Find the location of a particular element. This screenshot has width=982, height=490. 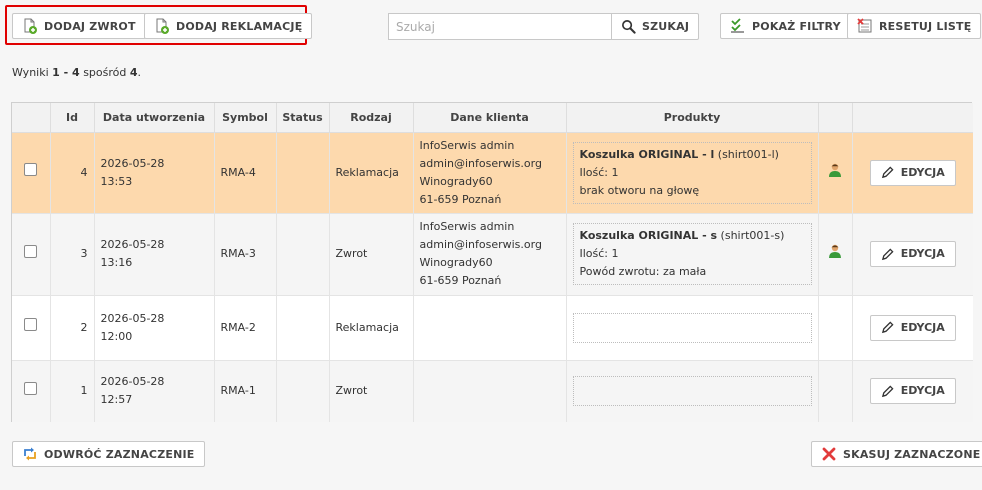

header-created: Data utworzenia is located at coordinates (154, 118).